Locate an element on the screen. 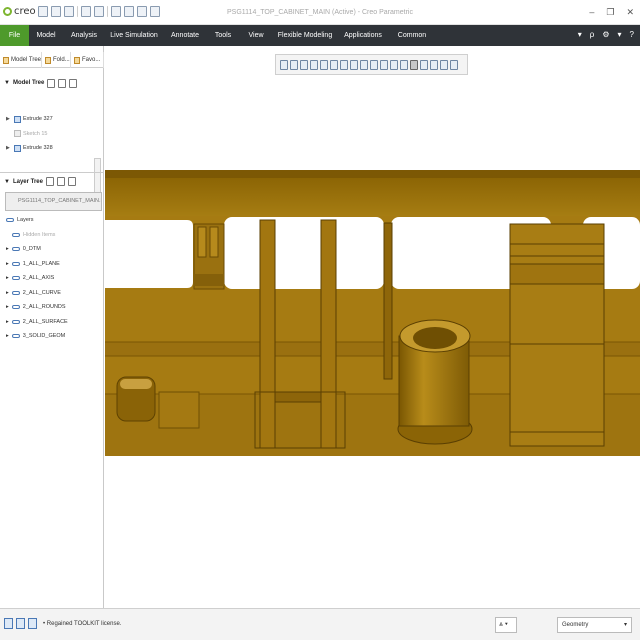  tab-common: Common is located at coordinates (412, 35).